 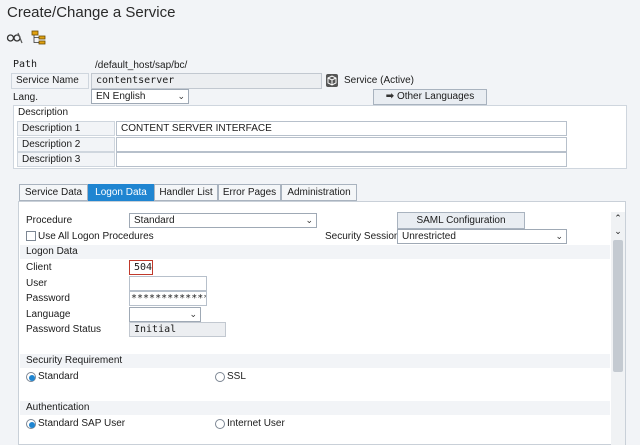 I want to click on glasses-pencil-icon, so click(x=15, y=38).